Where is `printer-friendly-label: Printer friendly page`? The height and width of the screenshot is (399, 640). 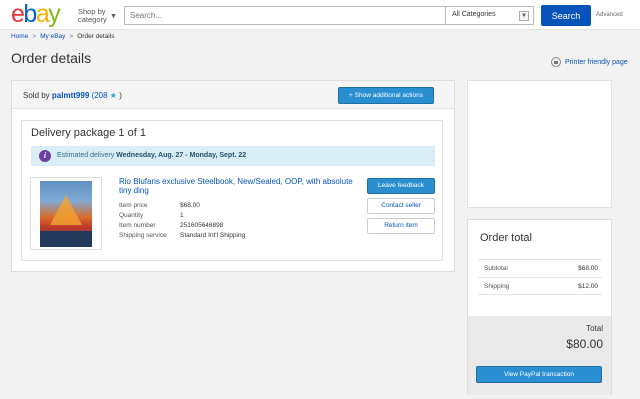
printer-friendly-label: Printer friendly page is located at coordinates (596, 62).